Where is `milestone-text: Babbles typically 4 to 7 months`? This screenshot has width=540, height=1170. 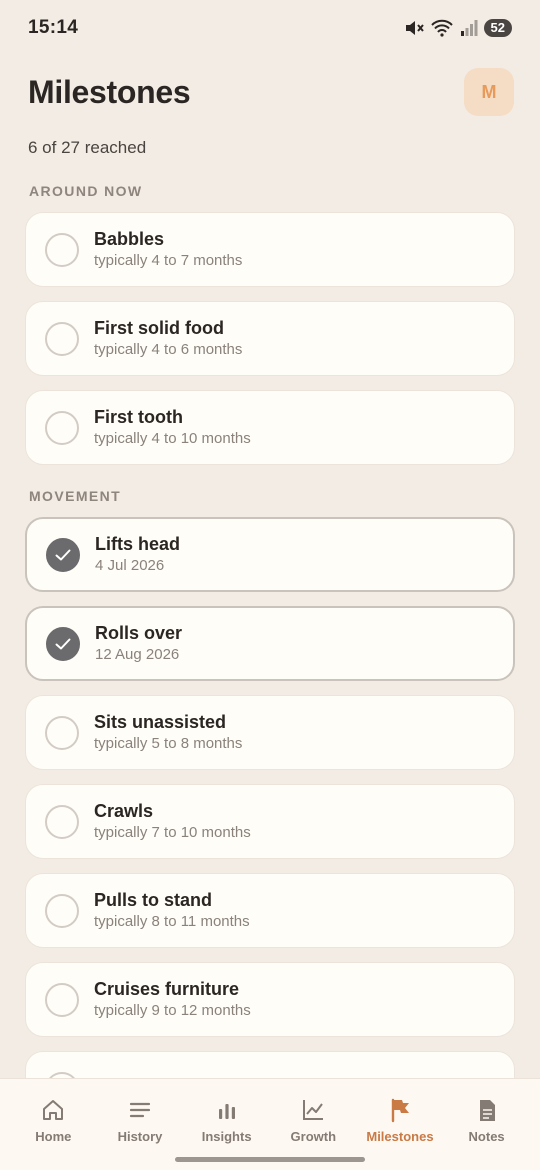
milestone-text: Babbles typically 4 to 7 months is located at coordinates (168, 249).